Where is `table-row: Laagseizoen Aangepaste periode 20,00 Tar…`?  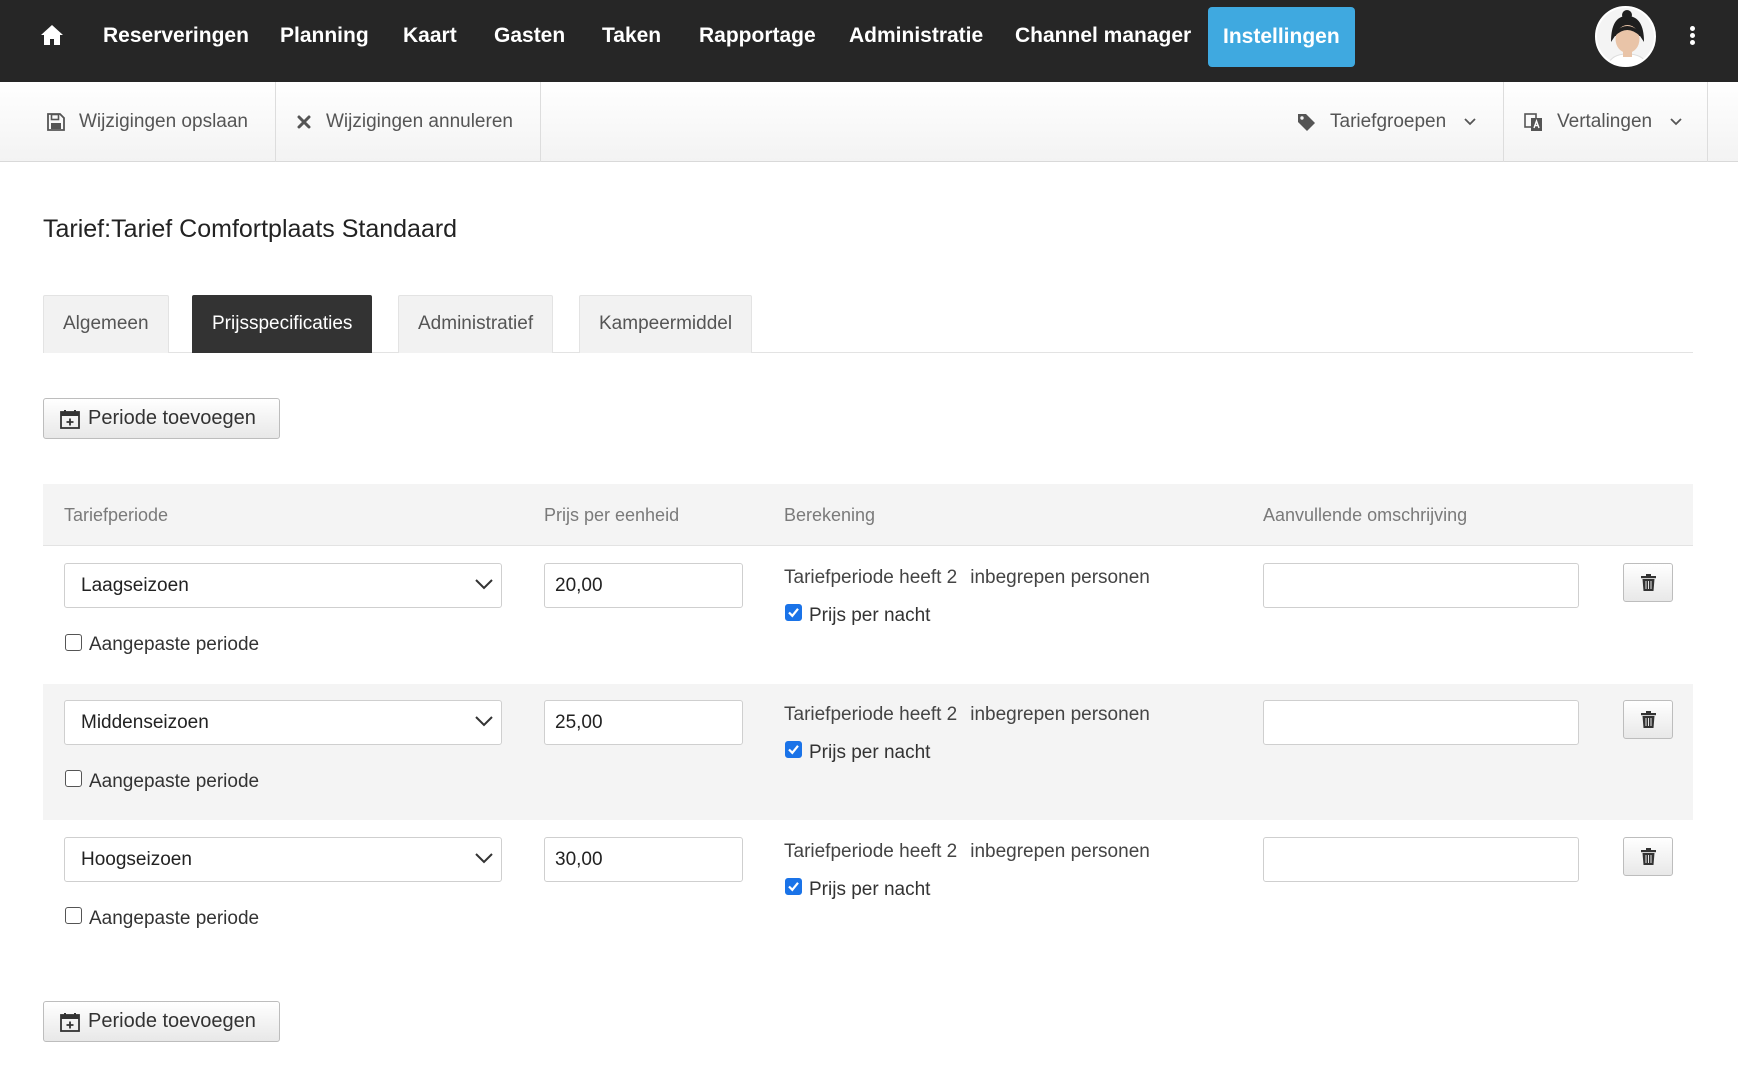 table-row: Laagseizoen Aangepaste periode 20,00 Tar… is located at coordinates (868, 615).